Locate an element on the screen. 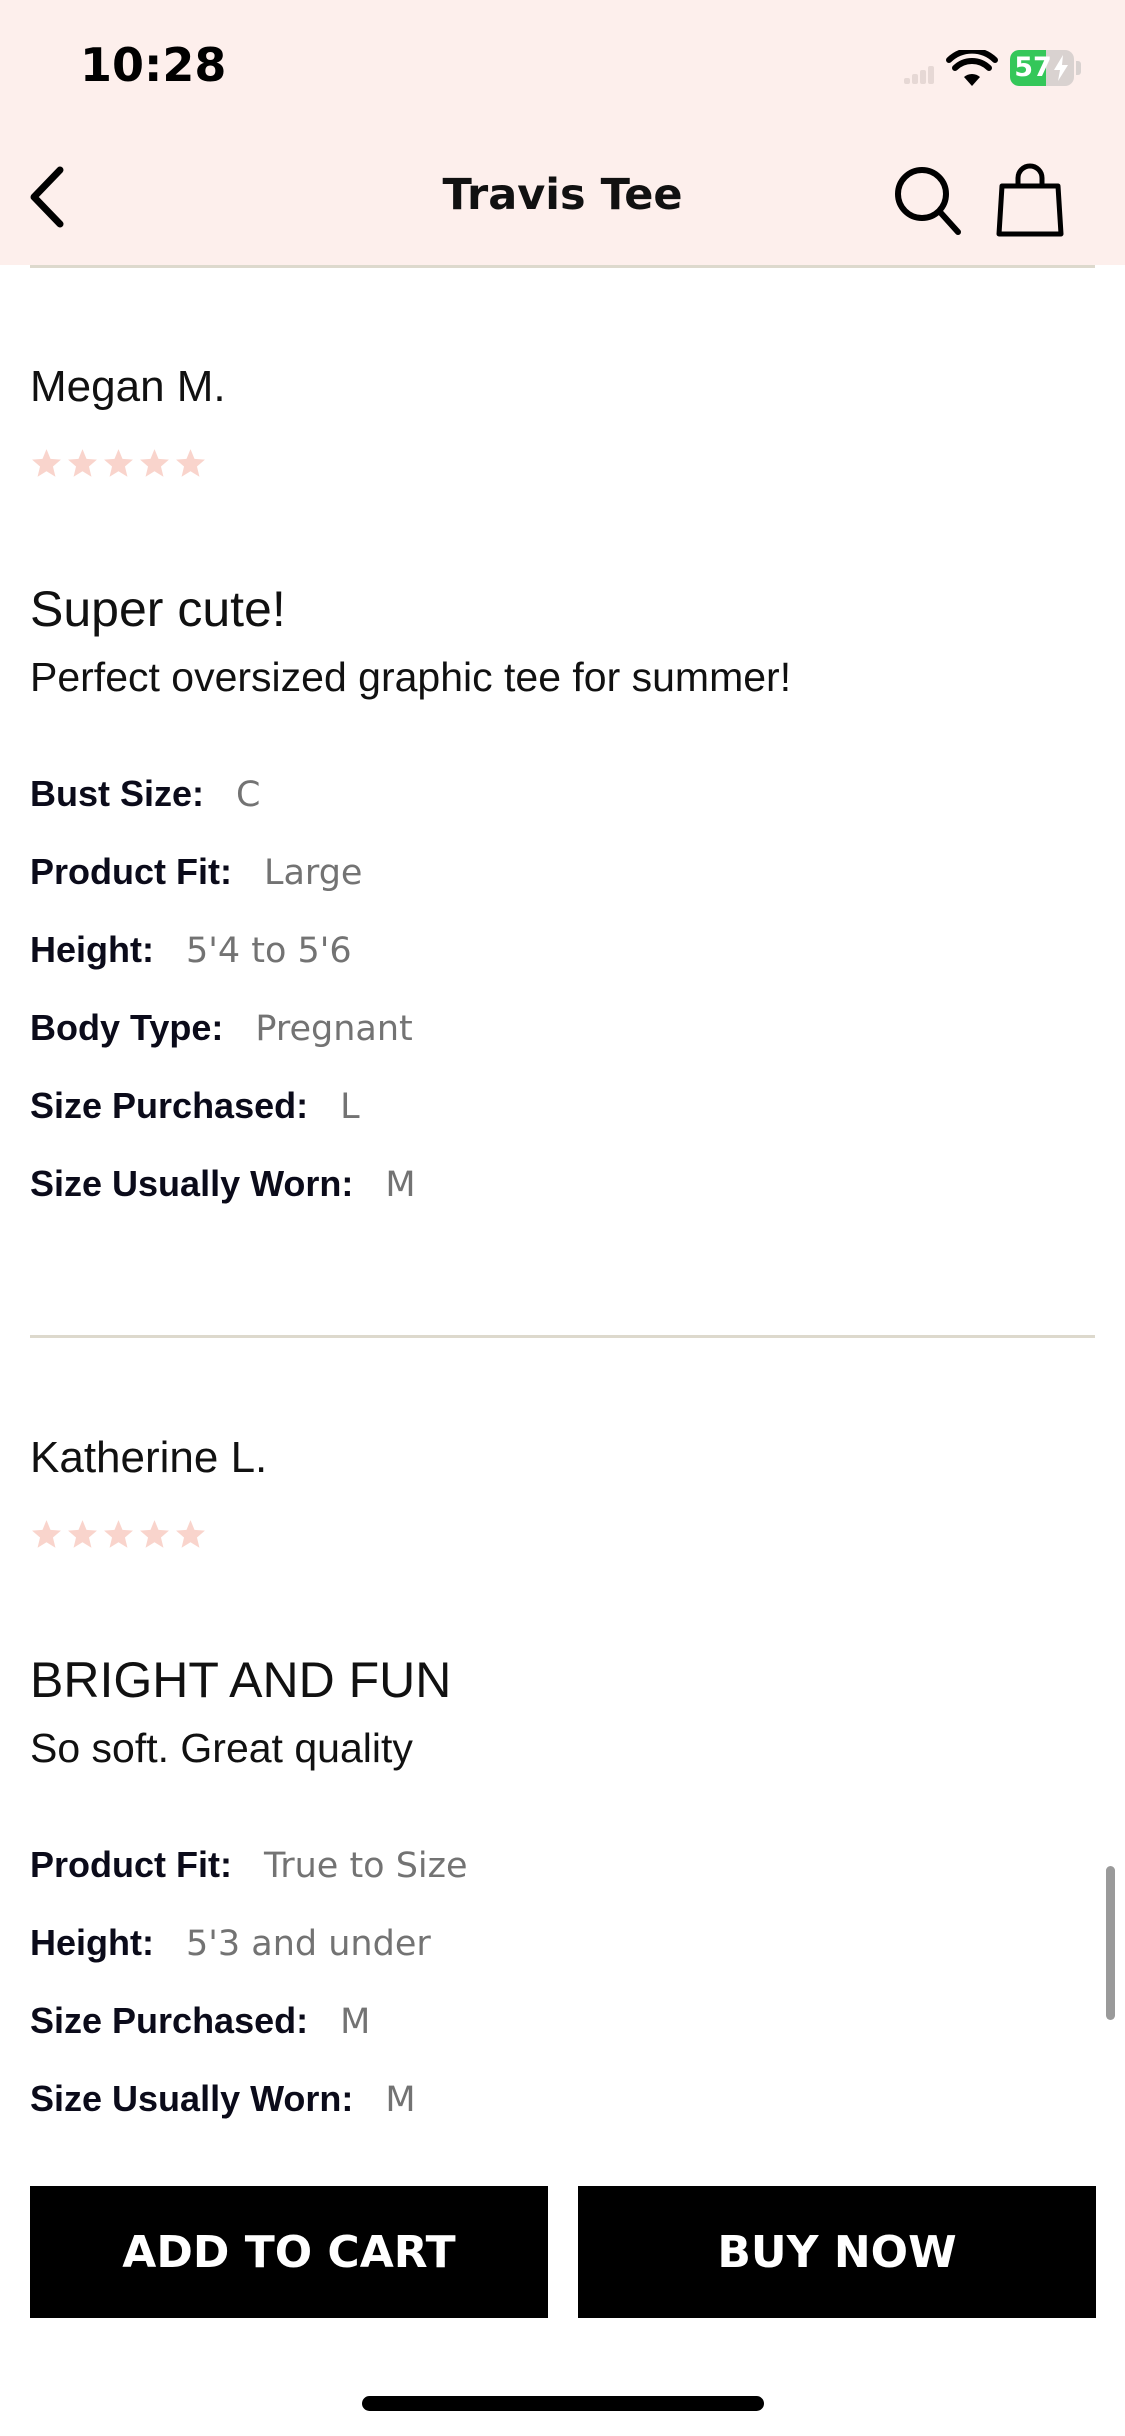 The height and width of the screenshot is (2436, 1125). review-title: BRIGHT AND FUN is located at coordinates (241, 1680).